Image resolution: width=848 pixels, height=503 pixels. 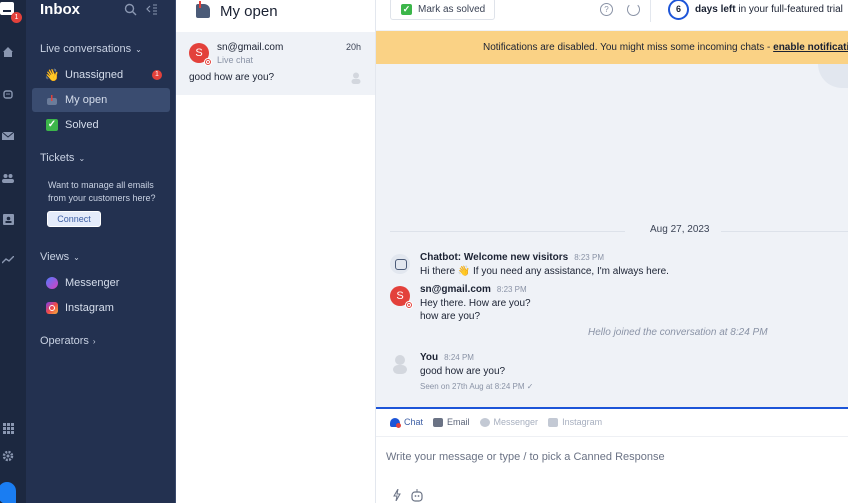 What do you see at coordinates (633, 9) in the screenshot?
I see `loading-spinner-icon` at bounding box center [633, 9].